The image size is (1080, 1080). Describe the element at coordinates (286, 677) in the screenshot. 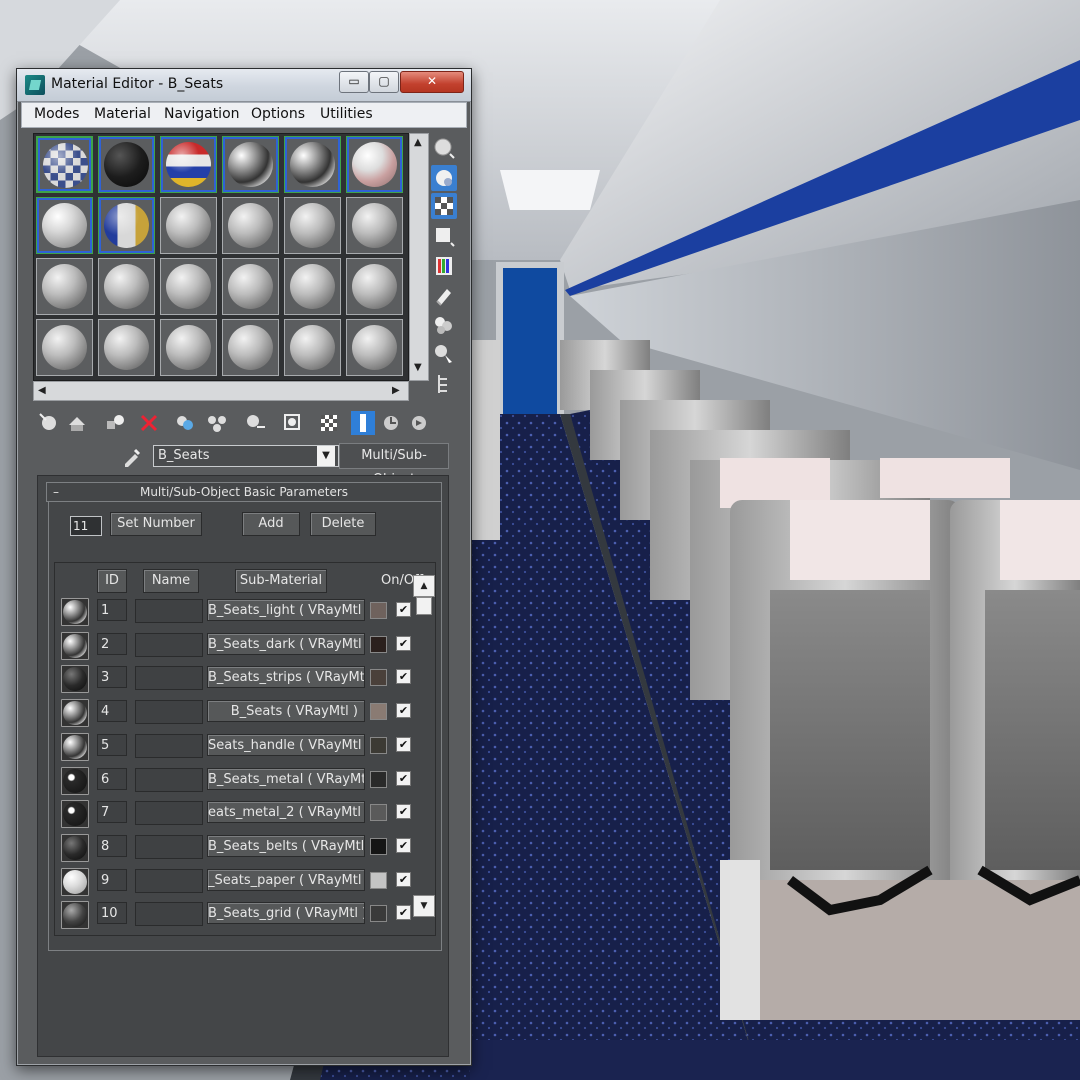

I see `sub-material-button: B_Seats_strips ( VRayMtl )` at that location.